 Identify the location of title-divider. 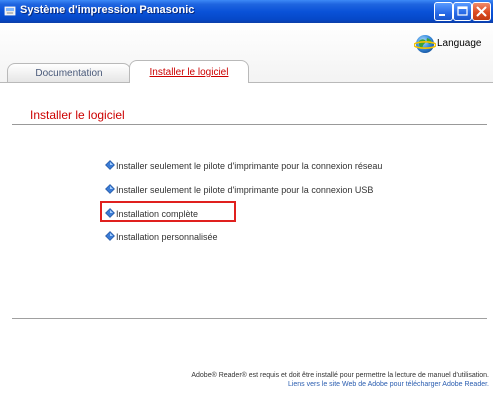
(249, 124).